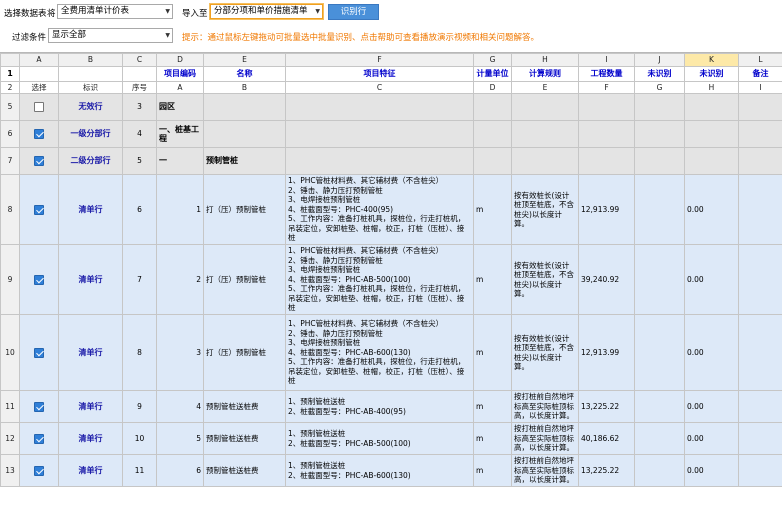  Describe the element at coordinates (10, 438) in the screenshot. I see `row-number: 12` at that location.